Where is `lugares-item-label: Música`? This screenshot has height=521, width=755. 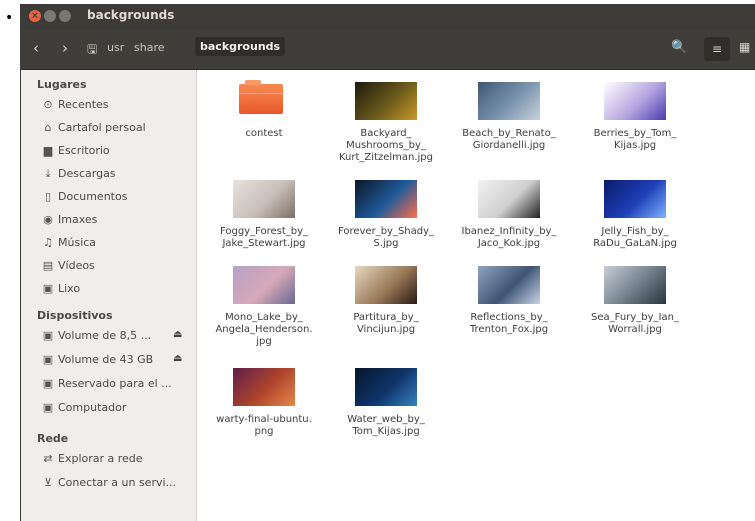
lugares-item-label: Música is located at coordinates (77, 242).